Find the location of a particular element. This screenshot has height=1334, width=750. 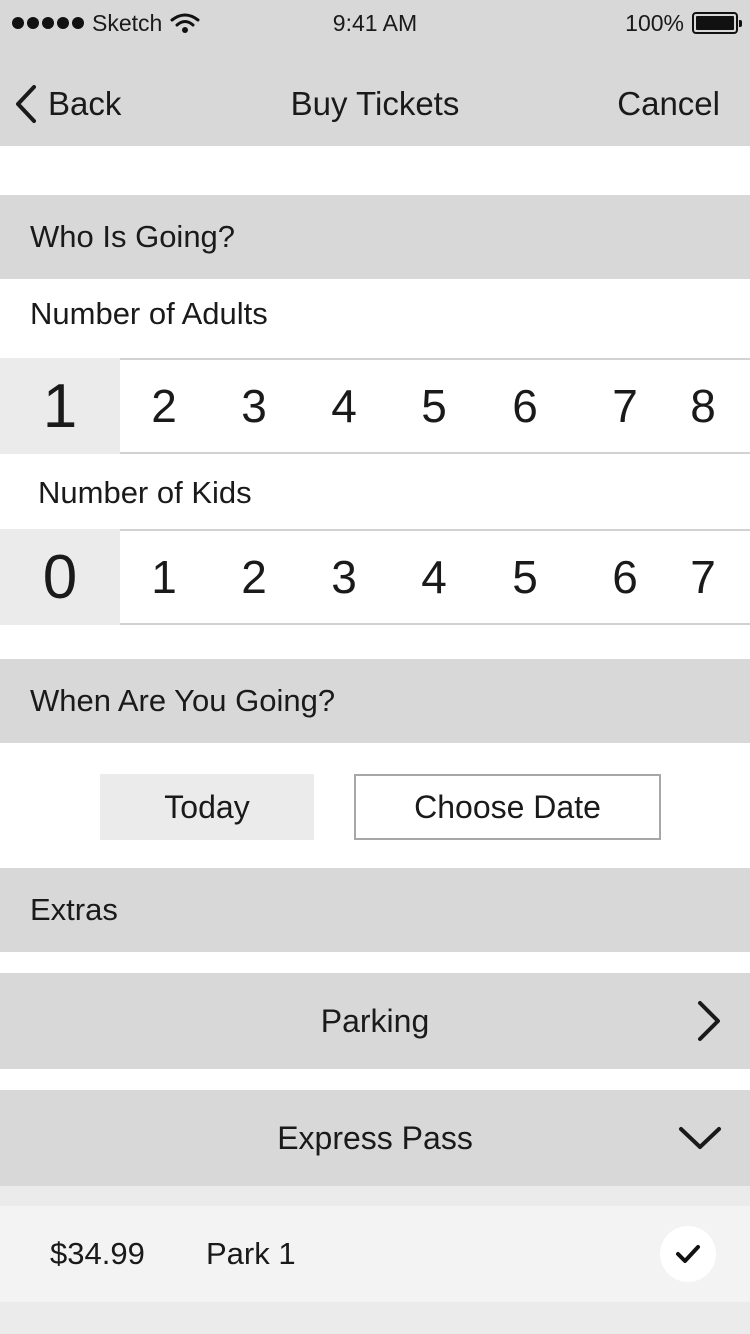

checkmark-icon is located at coordinates (688, 1254).